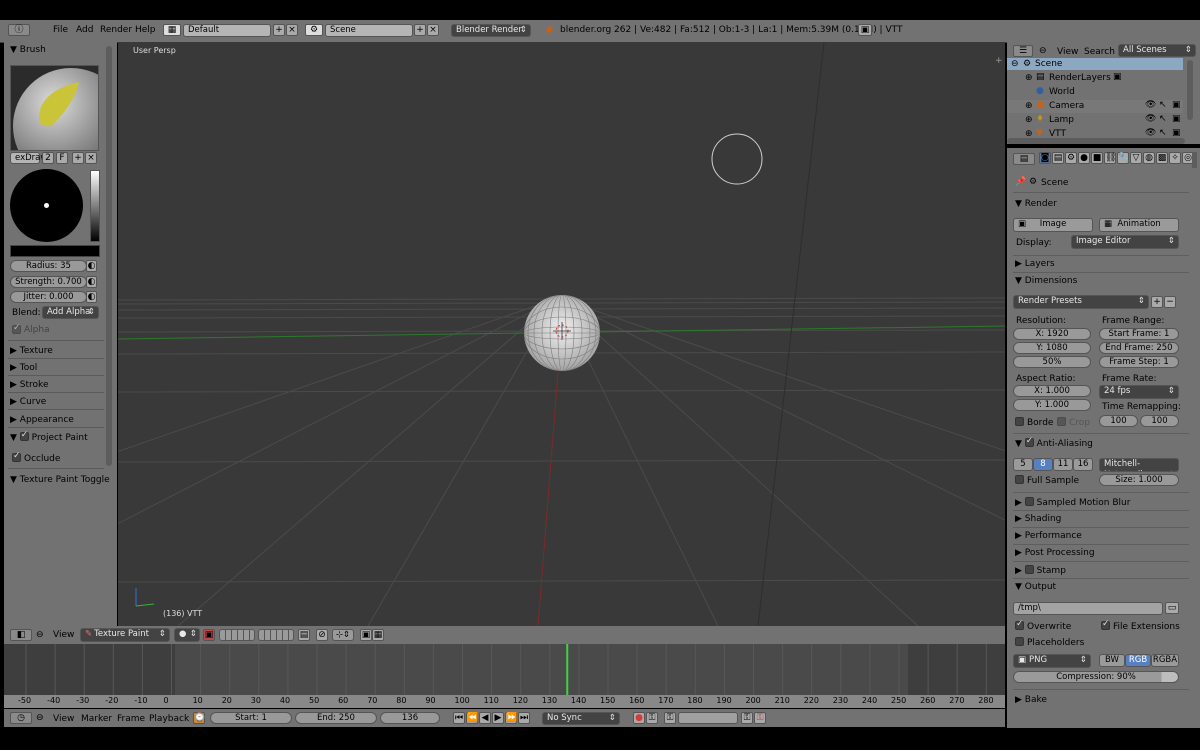 The image size is (1200, 750). I want to click on motion-blur-panel-header: ▶ Sampled Motion Blur, so click(1072, 502).